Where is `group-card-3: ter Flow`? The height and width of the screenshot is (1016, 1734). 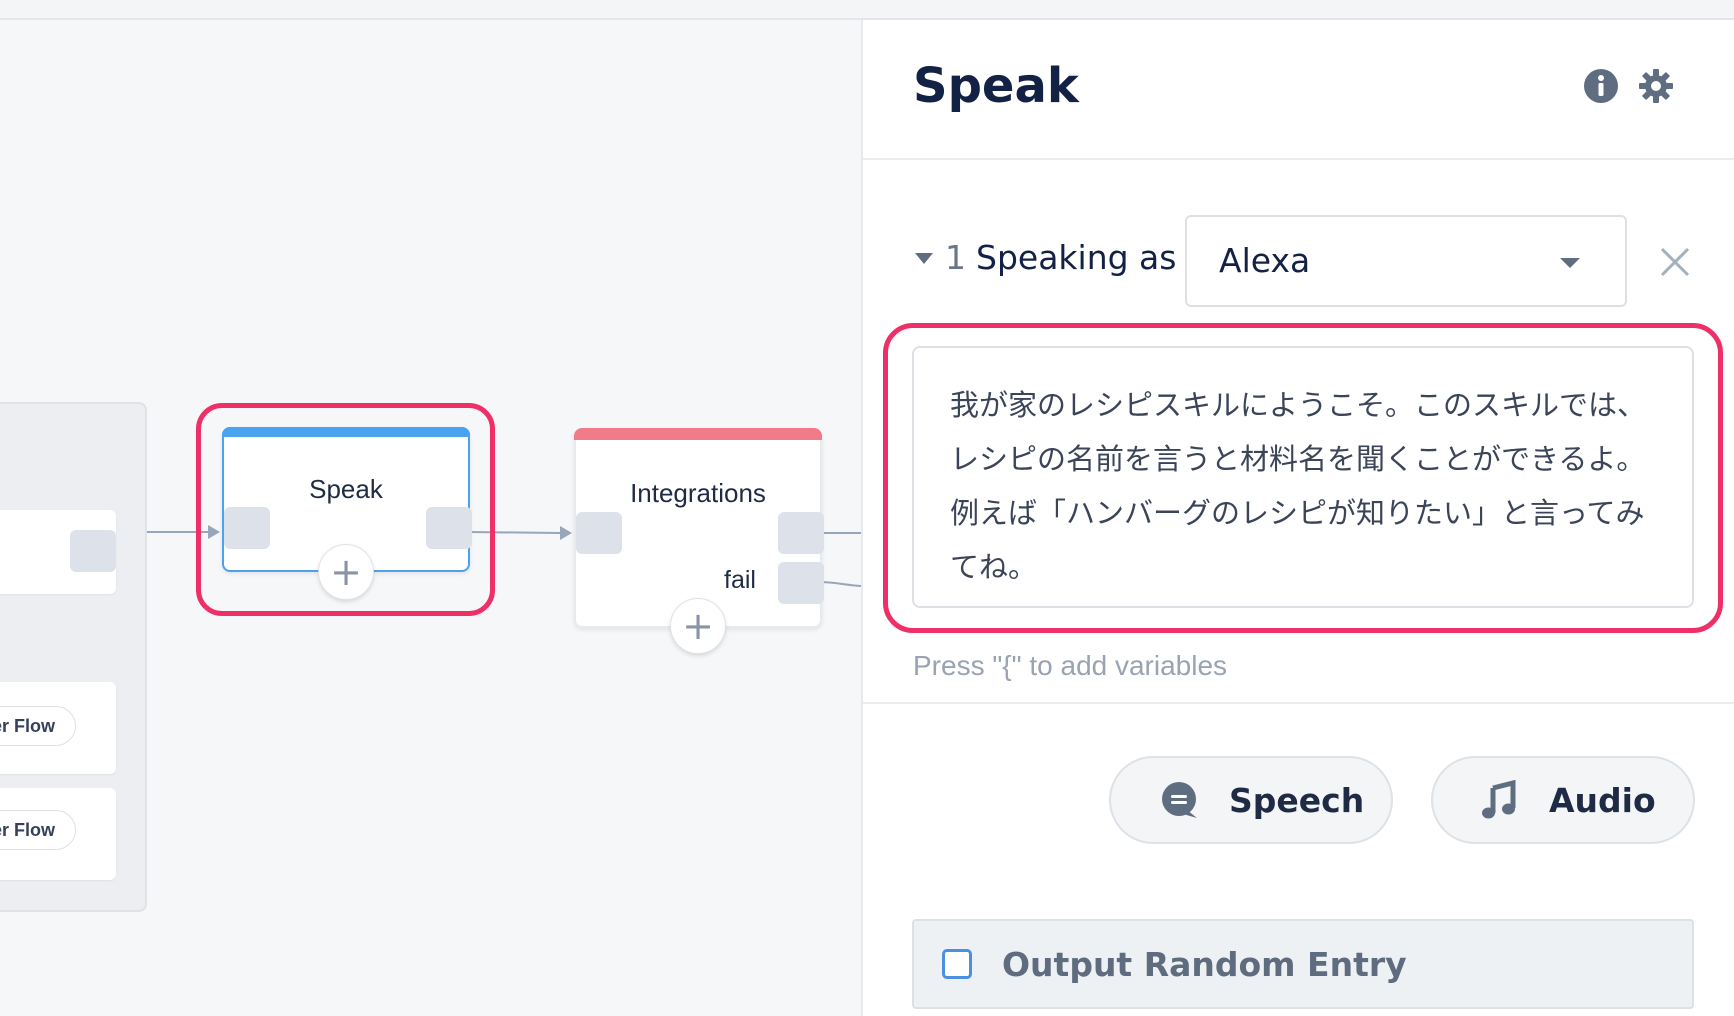 group-card-3: ter Flow is located at coordinates (58, 834).